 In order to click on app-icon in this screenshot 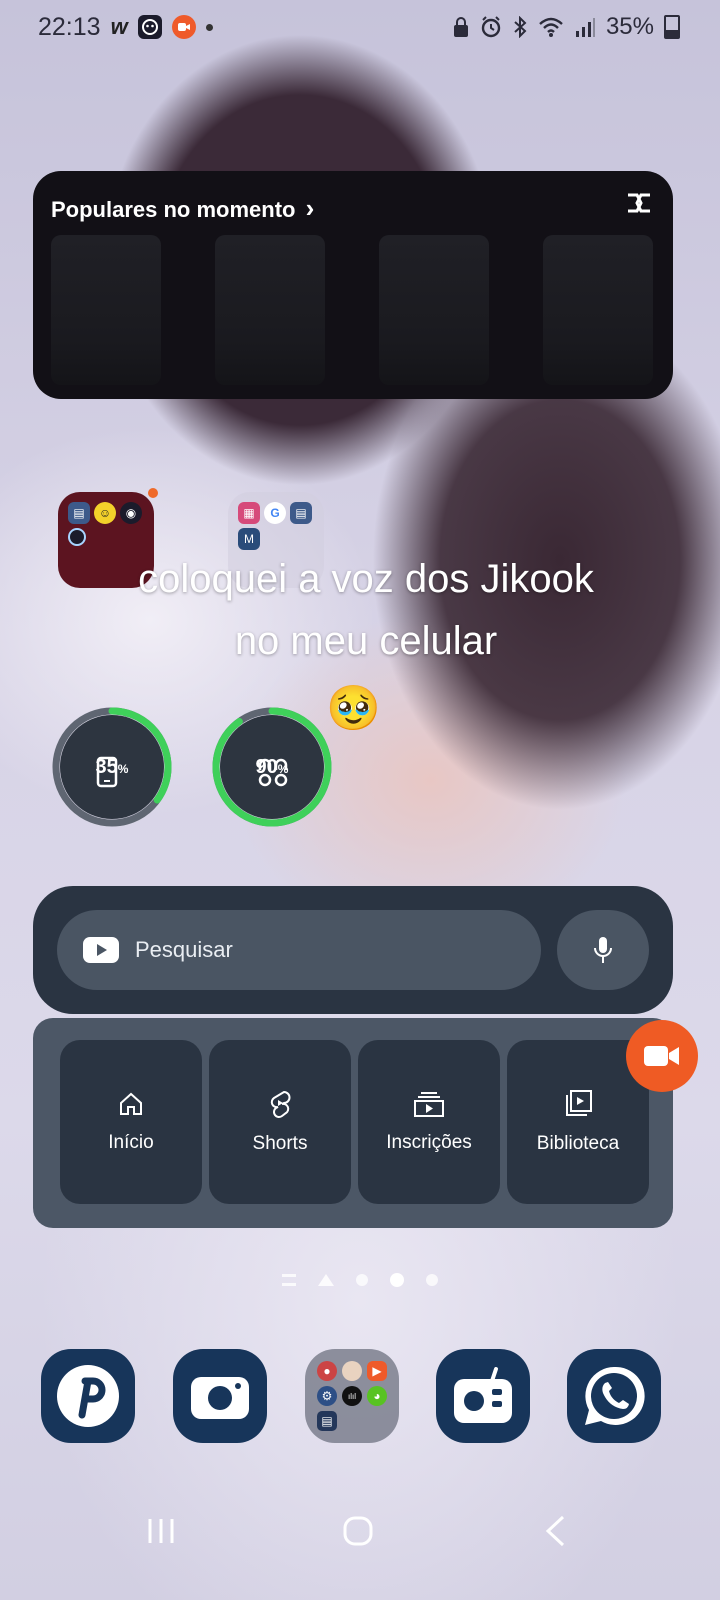, I will do `click(352, 1371)`.